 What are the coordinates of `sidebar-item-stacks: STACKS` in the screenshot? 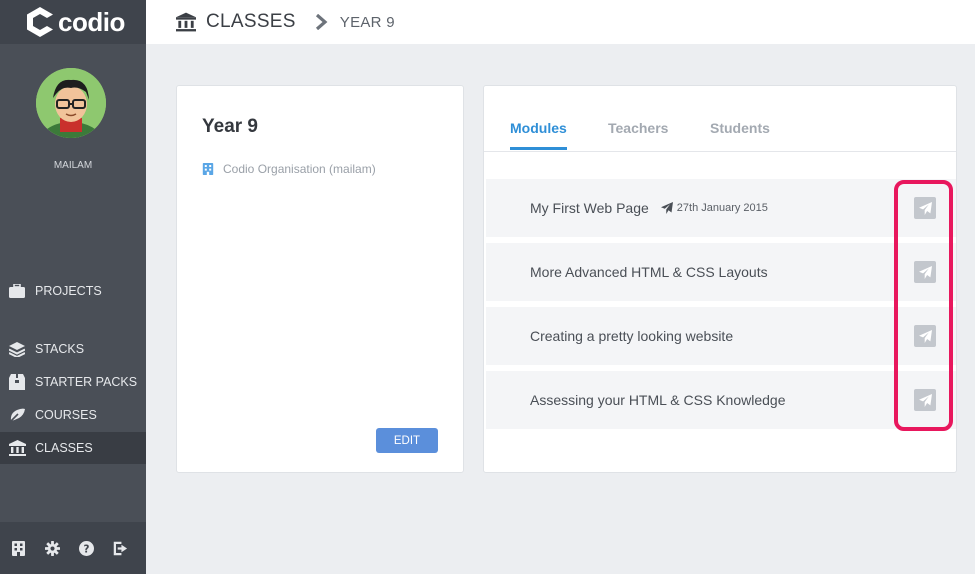 It's located at (73, 349).